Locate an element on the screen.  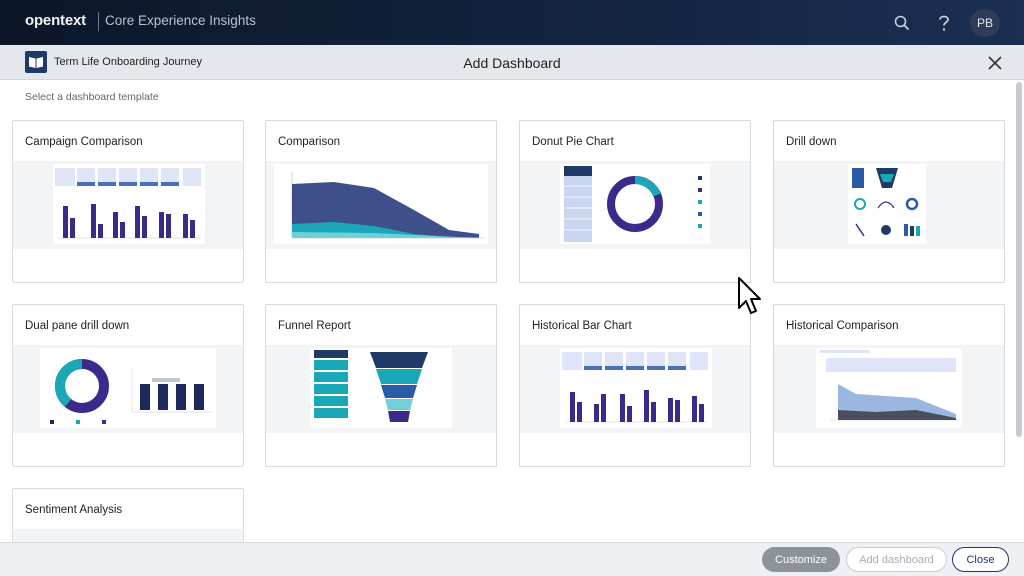
template-title: Drill down is located at coordinates (811, 142).